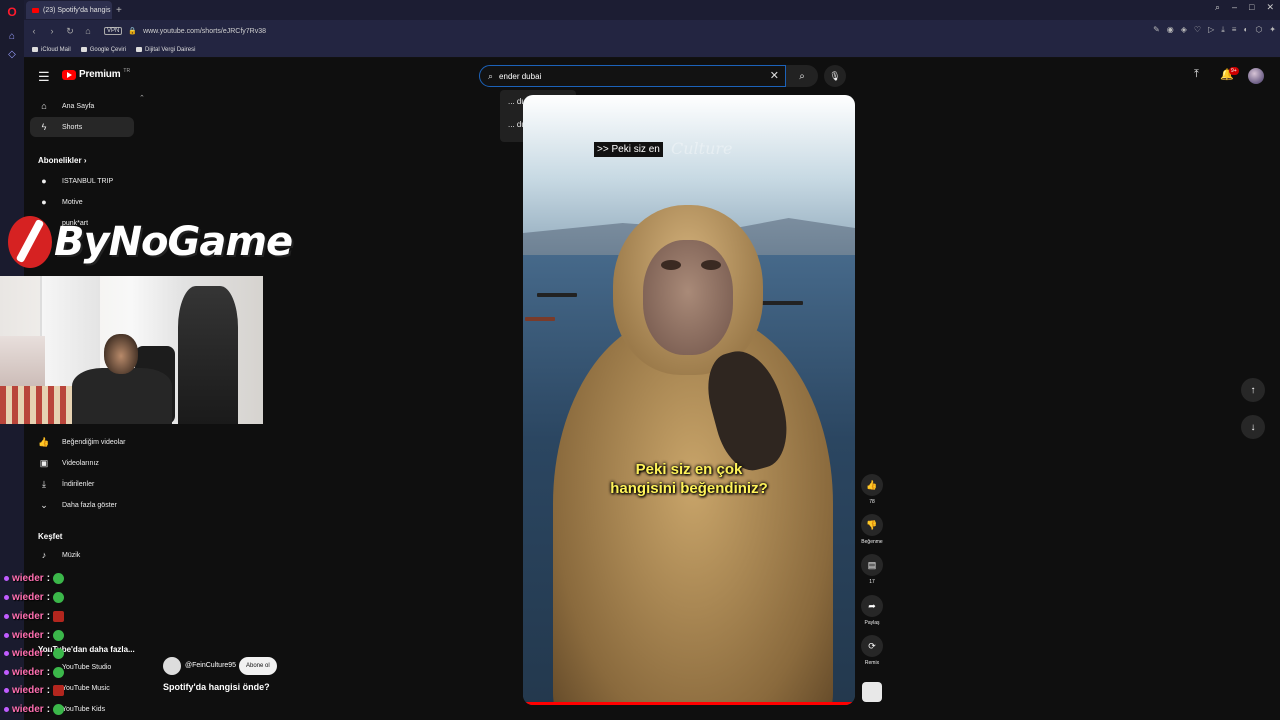  Describe the element at coordinates (216, 687) in the screenshot. I see `video-title: Spotify'da hangisi önde?` at that location.